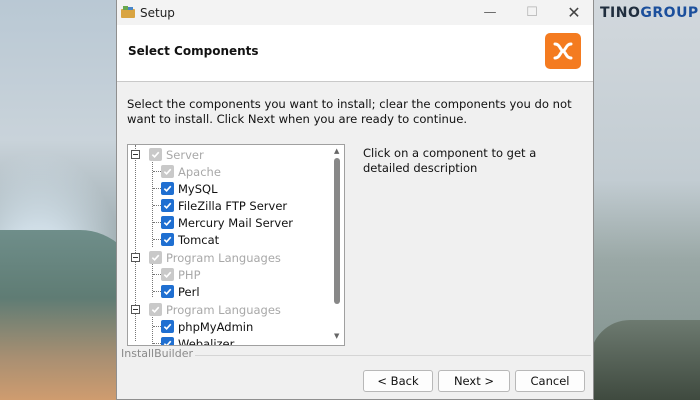 This screenshot has width=700, height=400. I want to click on scroll-down-arrow-icon: ▼, so click(336, 336).